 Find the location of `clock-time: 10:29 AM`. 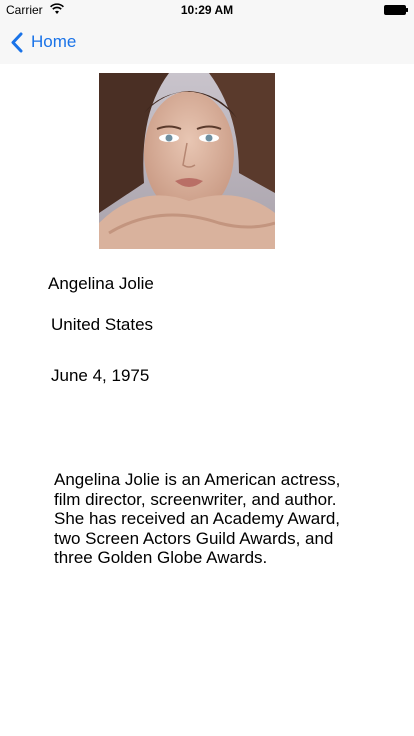

clock-time: 10:29 AM is located at coordinates (207, 10).